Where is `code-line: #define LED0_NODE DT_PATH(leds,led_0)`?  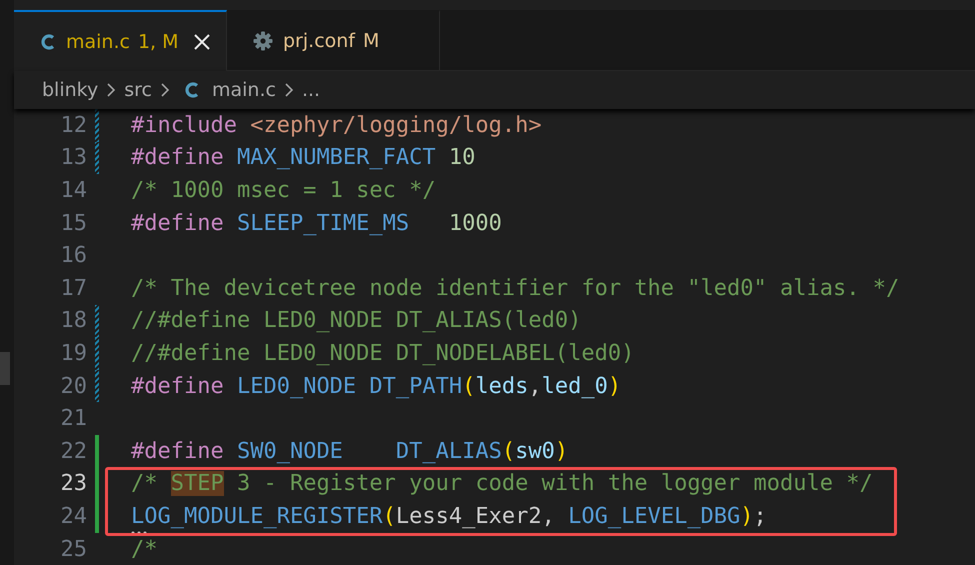
code-line: #define LED0_NODE DT_PATH(leds,led_0) is located at coordinates (376, 386).